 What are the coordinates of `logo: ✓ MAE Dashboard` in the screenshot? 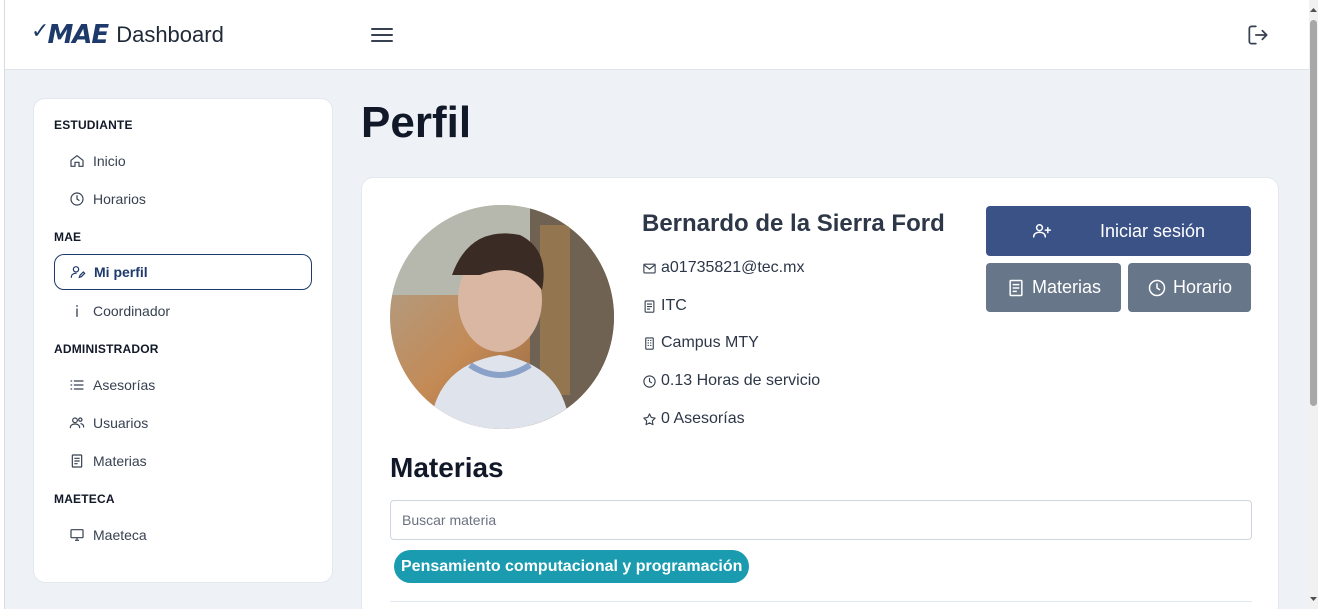 It's located at (127, 35).